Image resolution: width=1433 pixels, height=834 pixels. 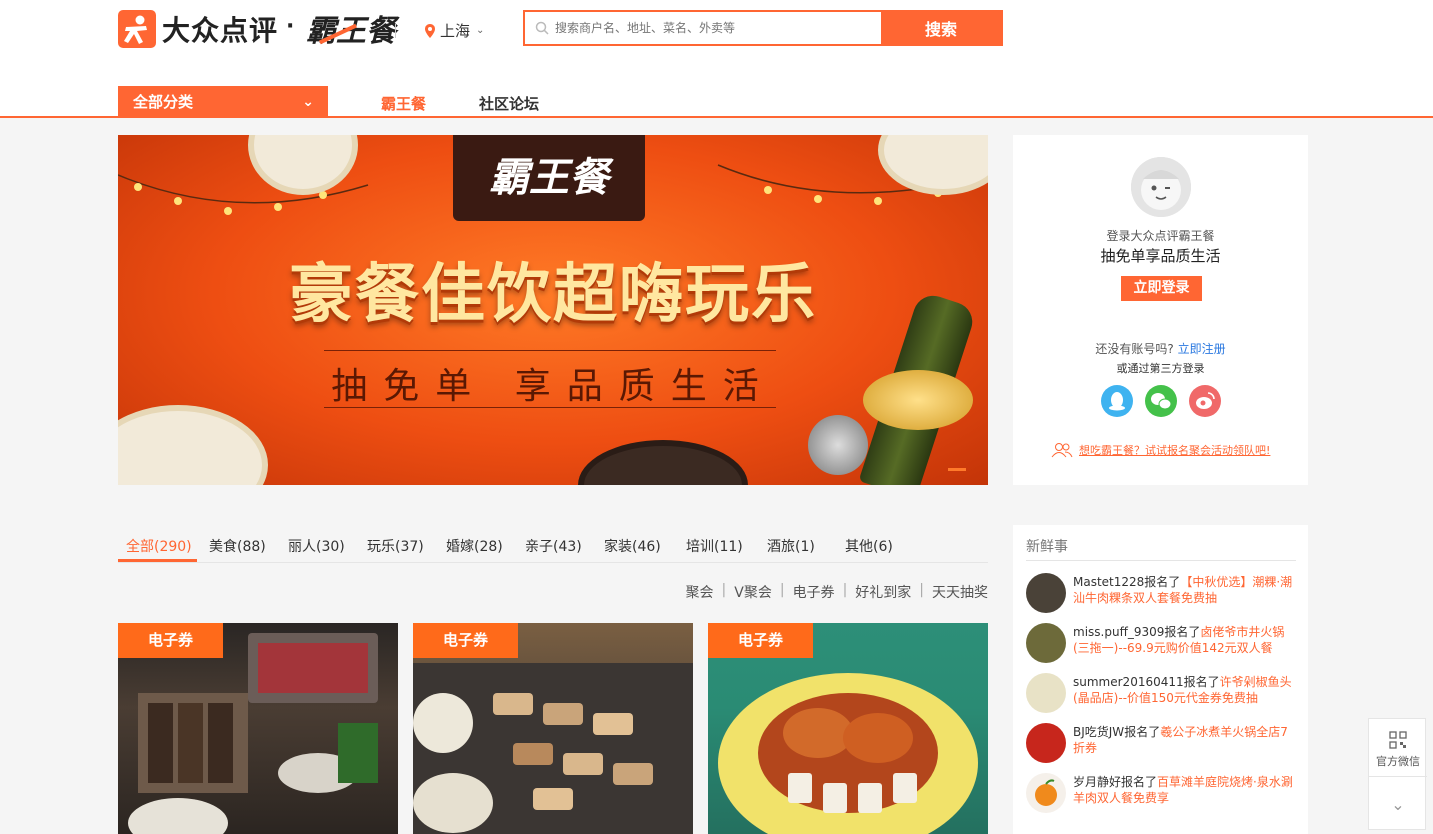 What do you see at coordinates (193, 445) in the screenshot?
I see `plate-decoration` at bounding box center [193, 445].